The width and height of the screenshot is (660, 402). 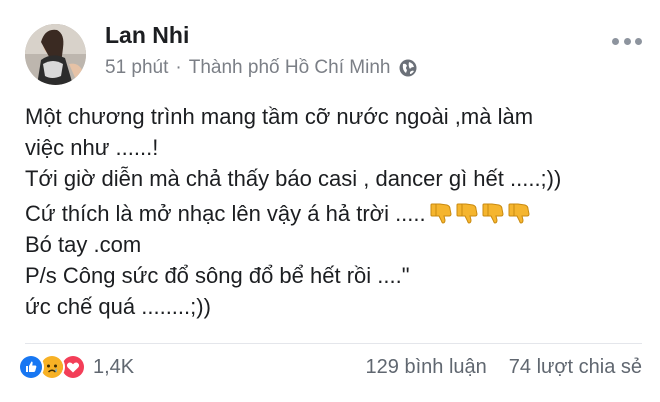 What do you see at coordinates (480, 213) in the screenshot?
I see `thumbs-down-emoji-group` at bounding box center [480, 213].